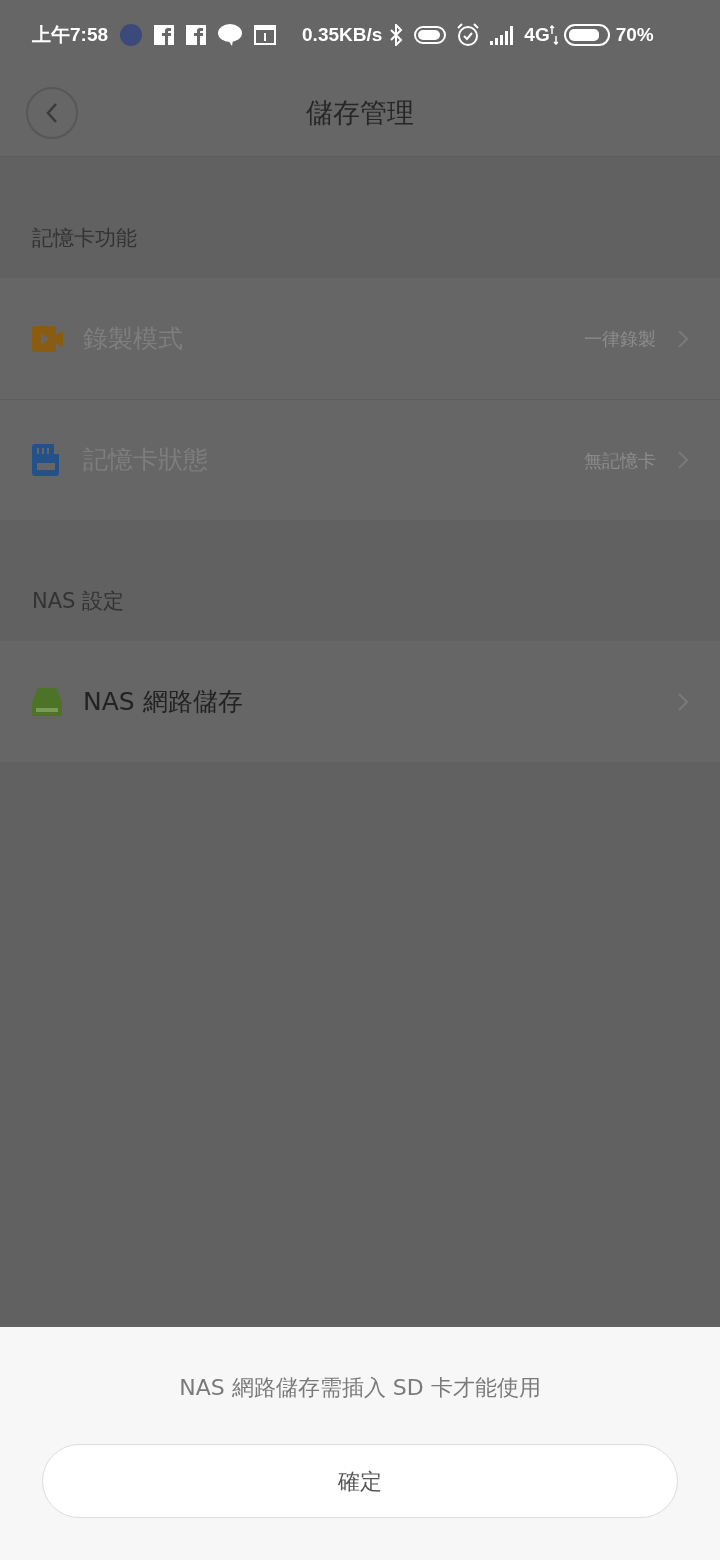 The height and width of the screenshot is (1560, 720). Describe the element at coordinates (48, 338) in the screenshot. I see `video-camera-icon` at that location.